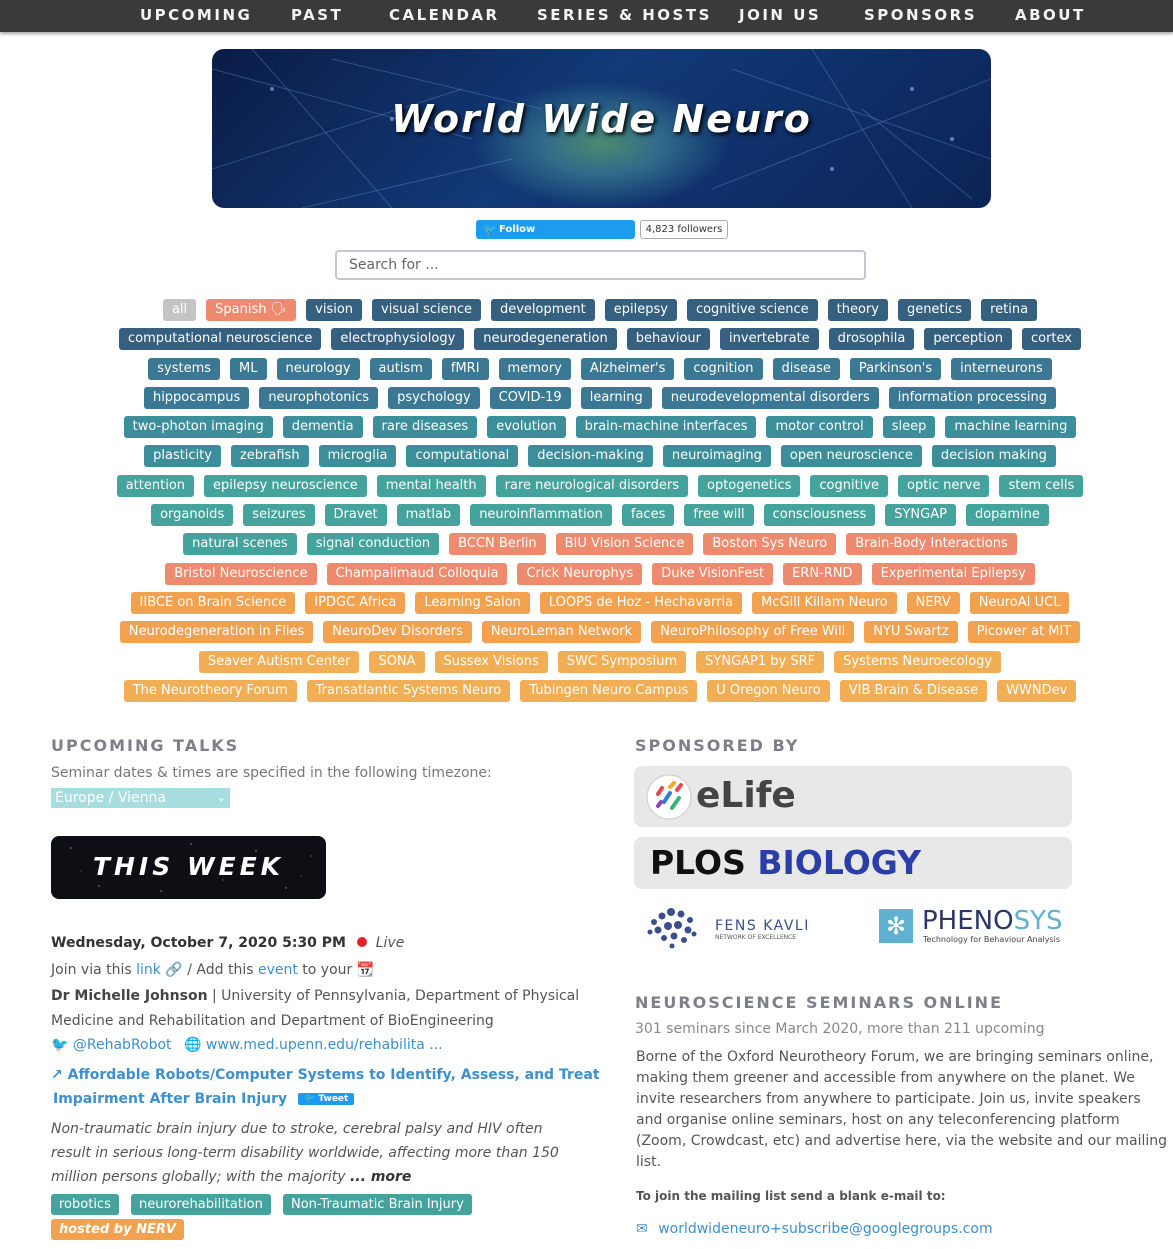  I want to click on talk-tag-neurorehabilitation: neurorehabilitation, so click(201, 1204).